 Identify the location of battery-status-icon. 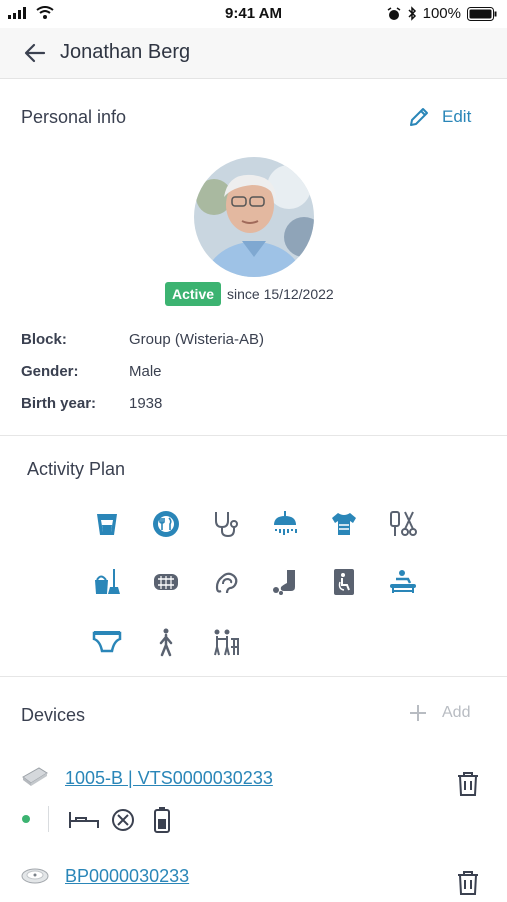
(162, 820).